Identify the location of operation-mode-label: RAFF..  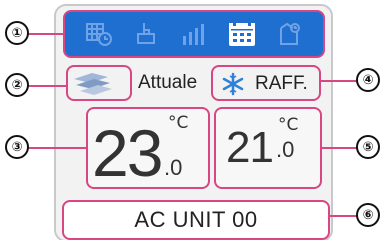
(281, 83).